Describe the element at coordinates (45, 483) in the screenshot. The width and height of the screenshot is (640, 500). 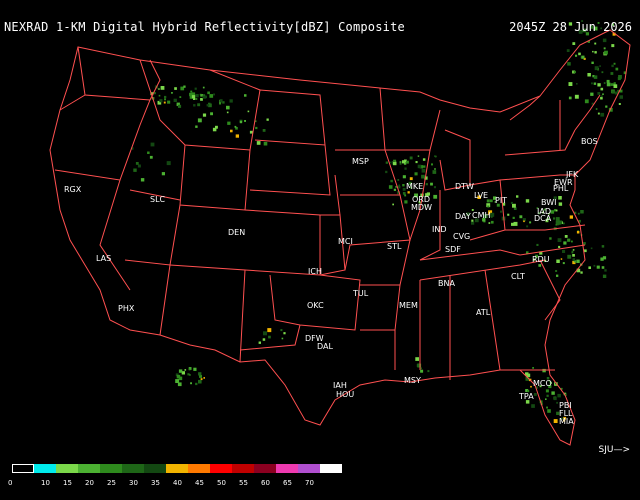
I see `legend-label: 10` at that location.